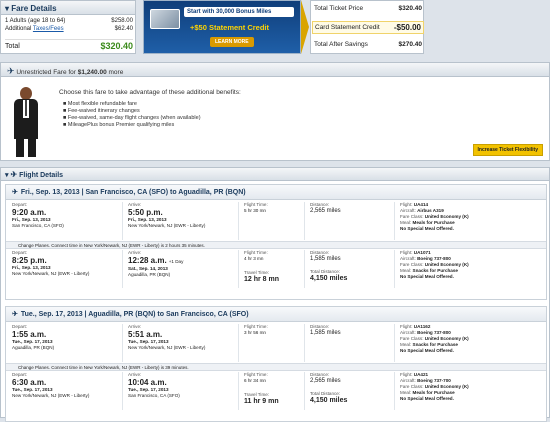 This screenshot has width=550, height=422. What do you see at coordinates (145, 212) in the screenshot?
I see `arrive-time: 5:50 p.m.` at bounding box center [145, 212].